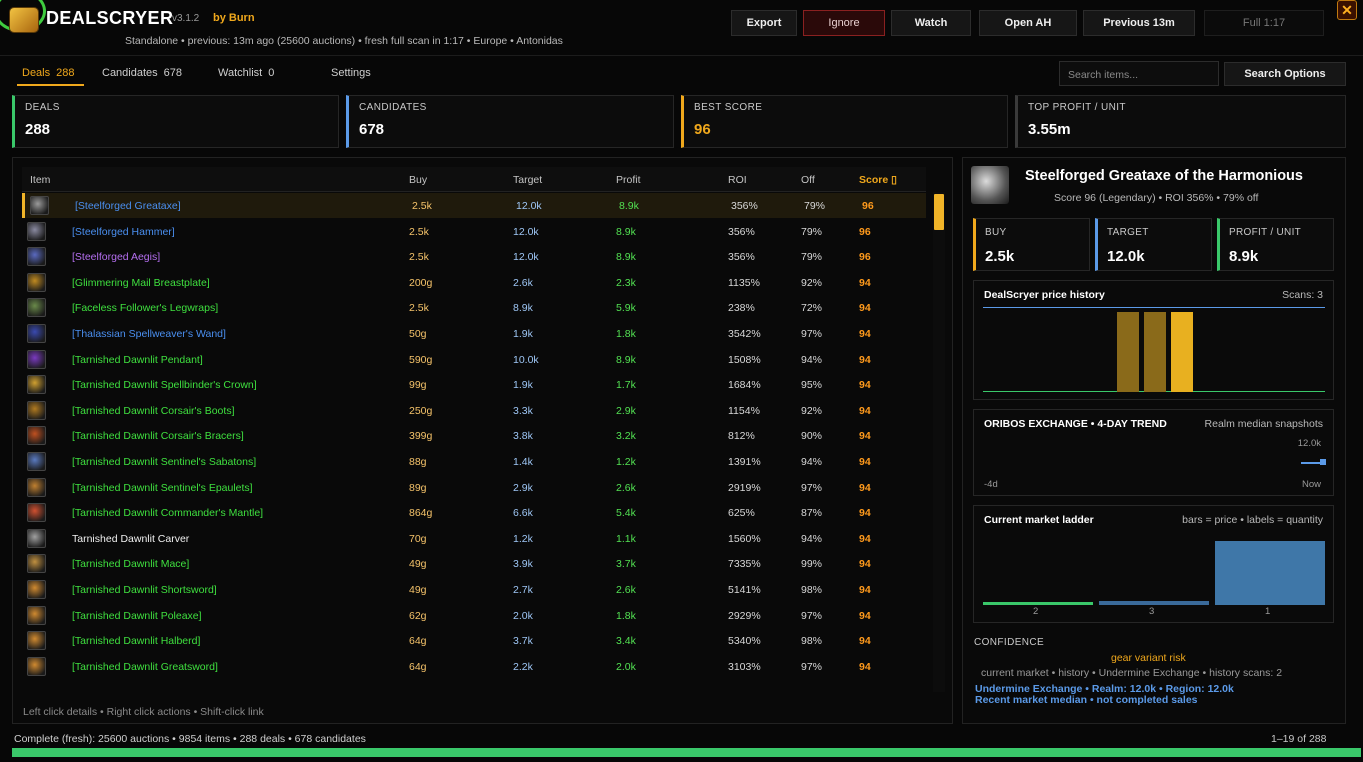 The height and width of the screenshot is (762, 1363). Describe the element at coordinates (744, 334) in the screenshot. I see `roi-cell: 3542%` at that location.